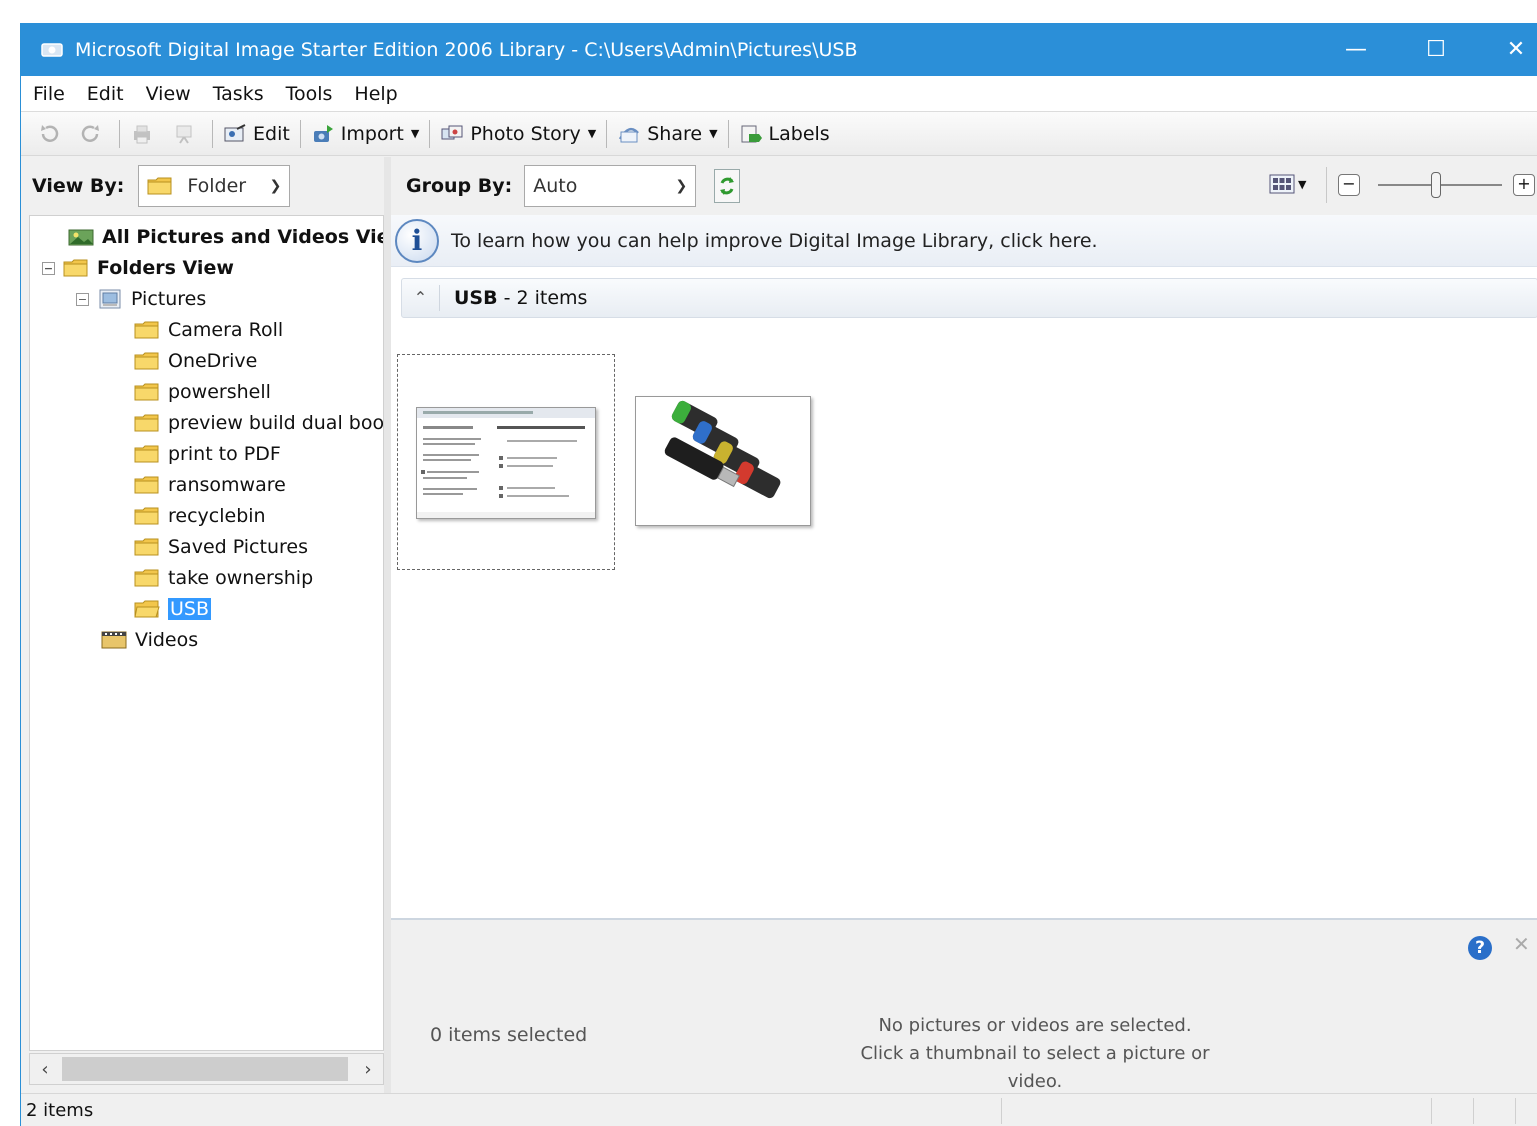 The height and width of the screenshot is (1126, 1537). I want to click on view-by-dropdown: Folder ❯, so click(214, 186).